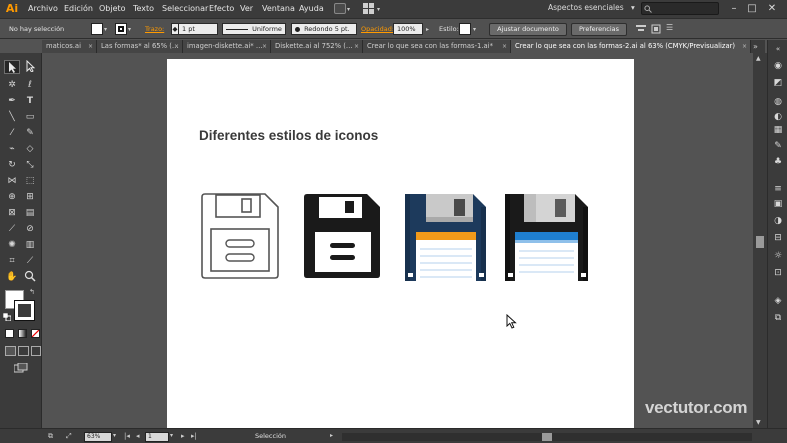 The image size is (787, 443). I want to click on zoom-arrow-icon: ▾, so click(114, 435).